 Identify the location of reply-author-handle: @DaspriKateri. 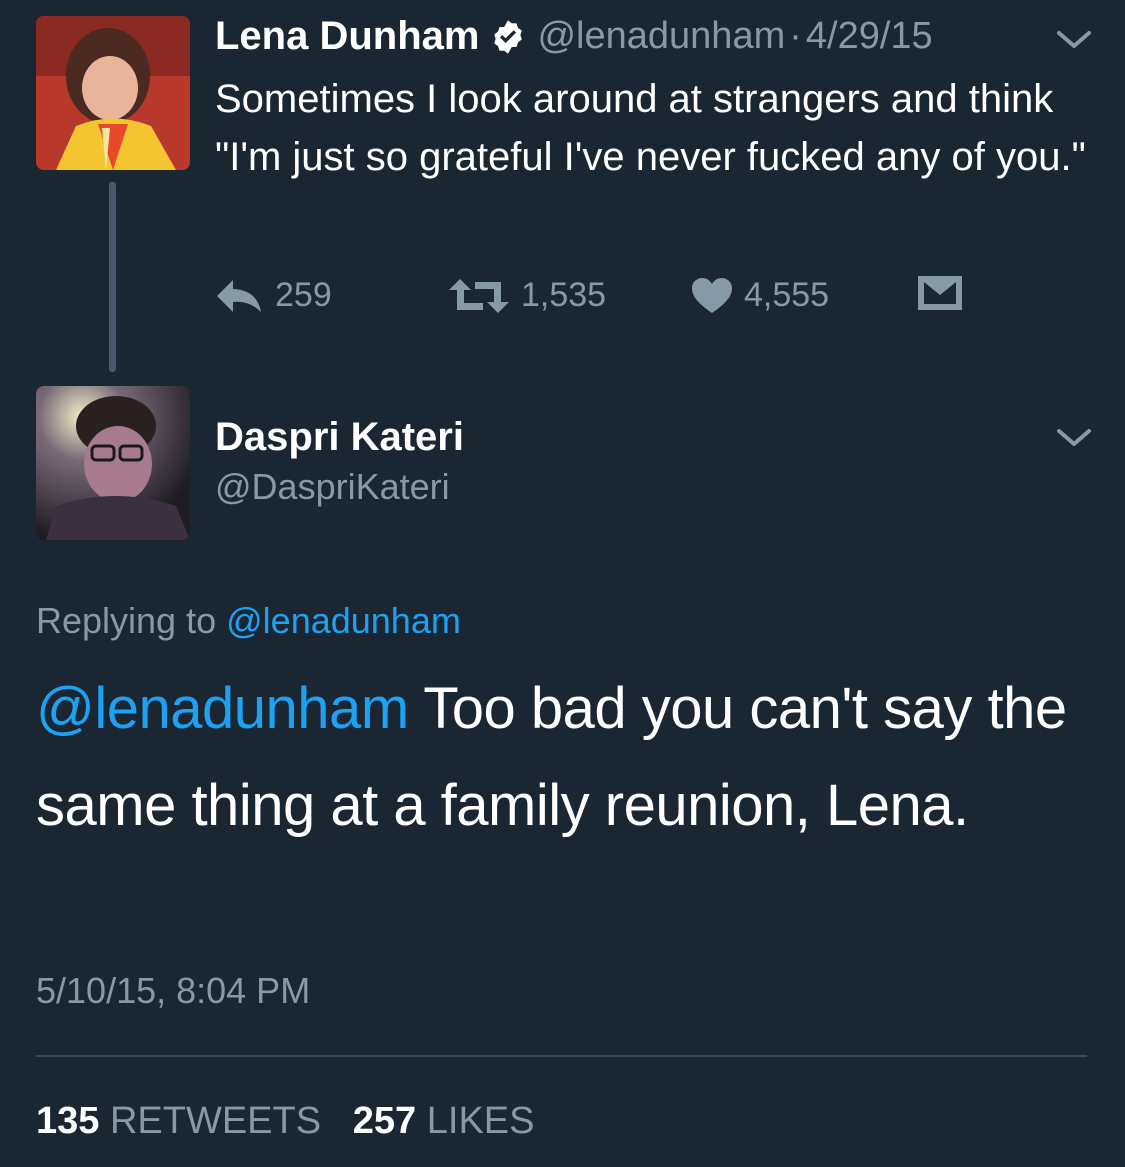
(332, 487).